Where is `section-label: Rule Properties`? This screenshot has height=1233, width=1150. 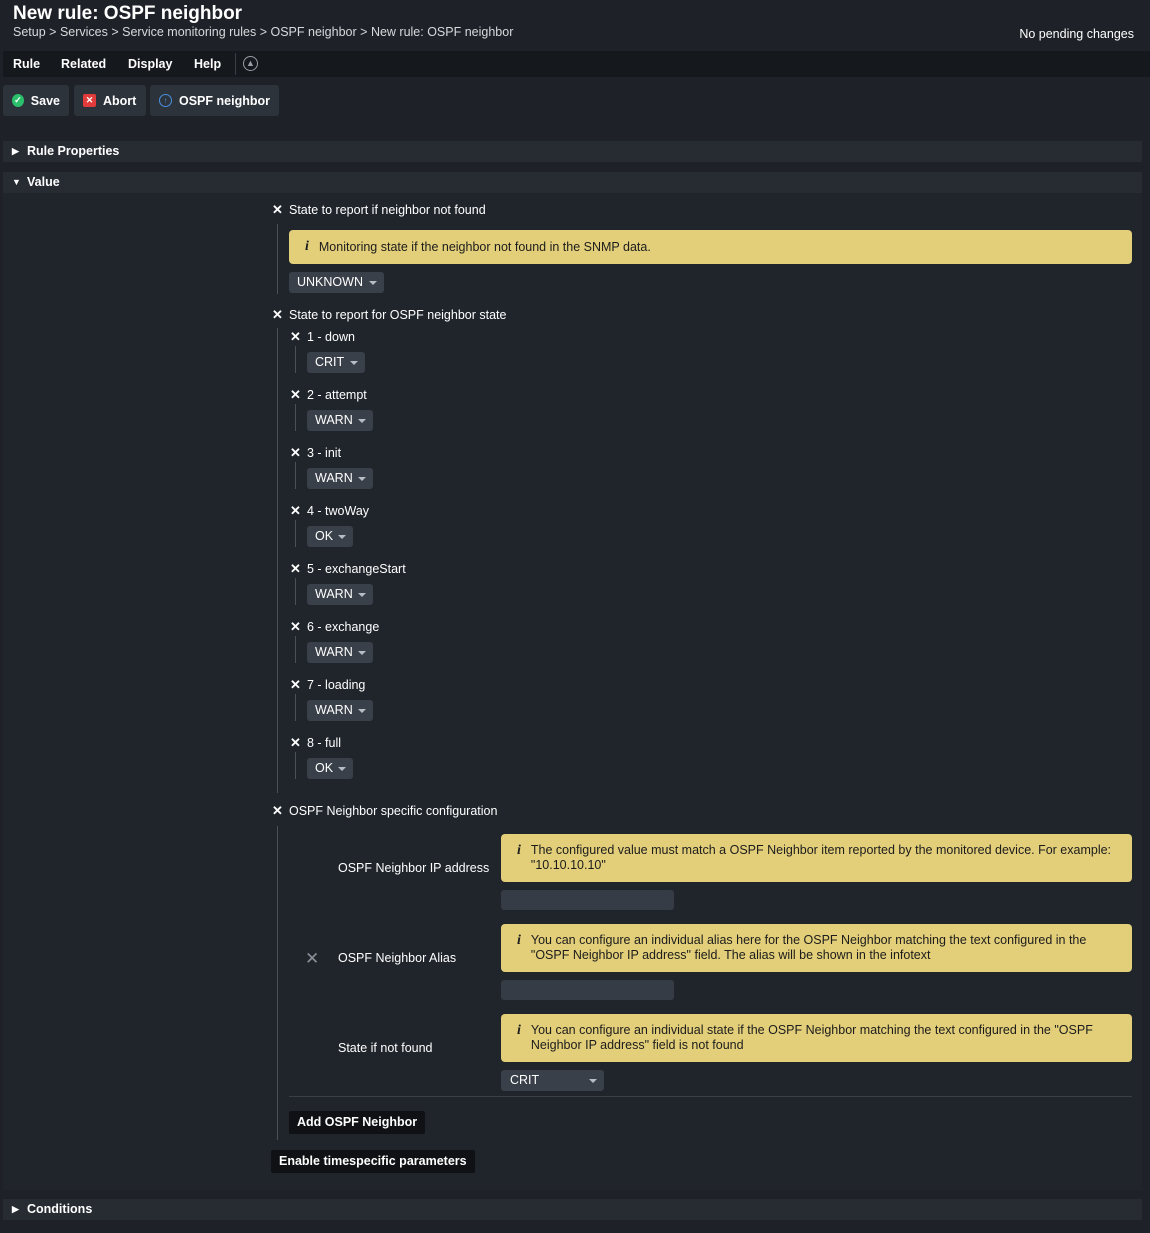 section-label: Rule Properties is located at coordinates (73, 151).